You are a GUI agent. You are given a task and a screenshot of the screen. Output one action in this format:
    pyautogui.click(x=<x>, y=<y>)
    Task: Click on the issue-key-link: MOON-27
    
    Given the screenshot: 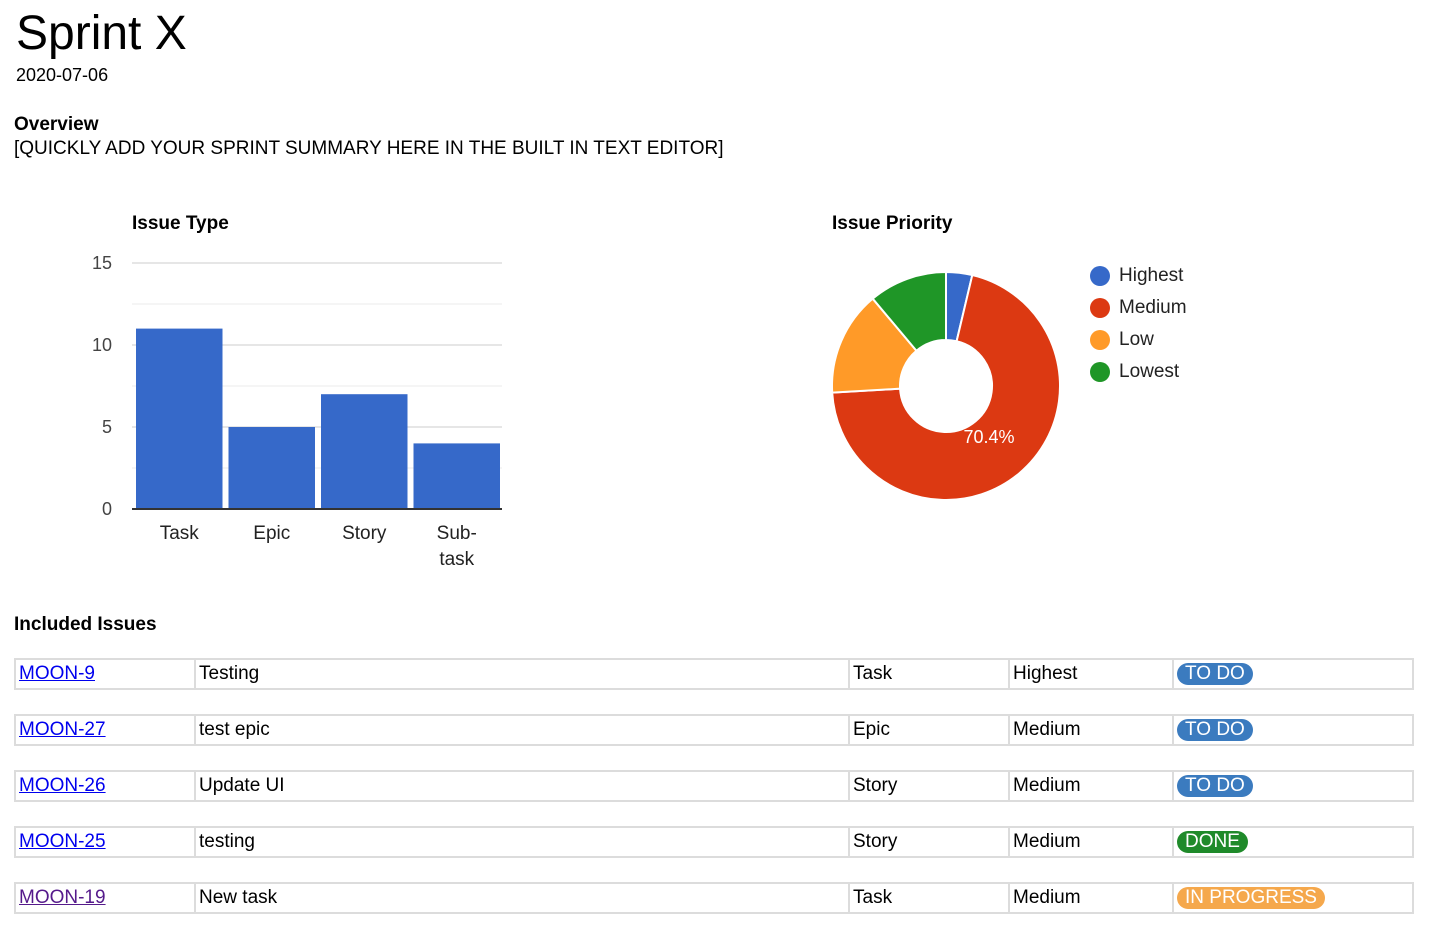 What is the action you would take?
    pyautogui.click(x=62, y=729)
    